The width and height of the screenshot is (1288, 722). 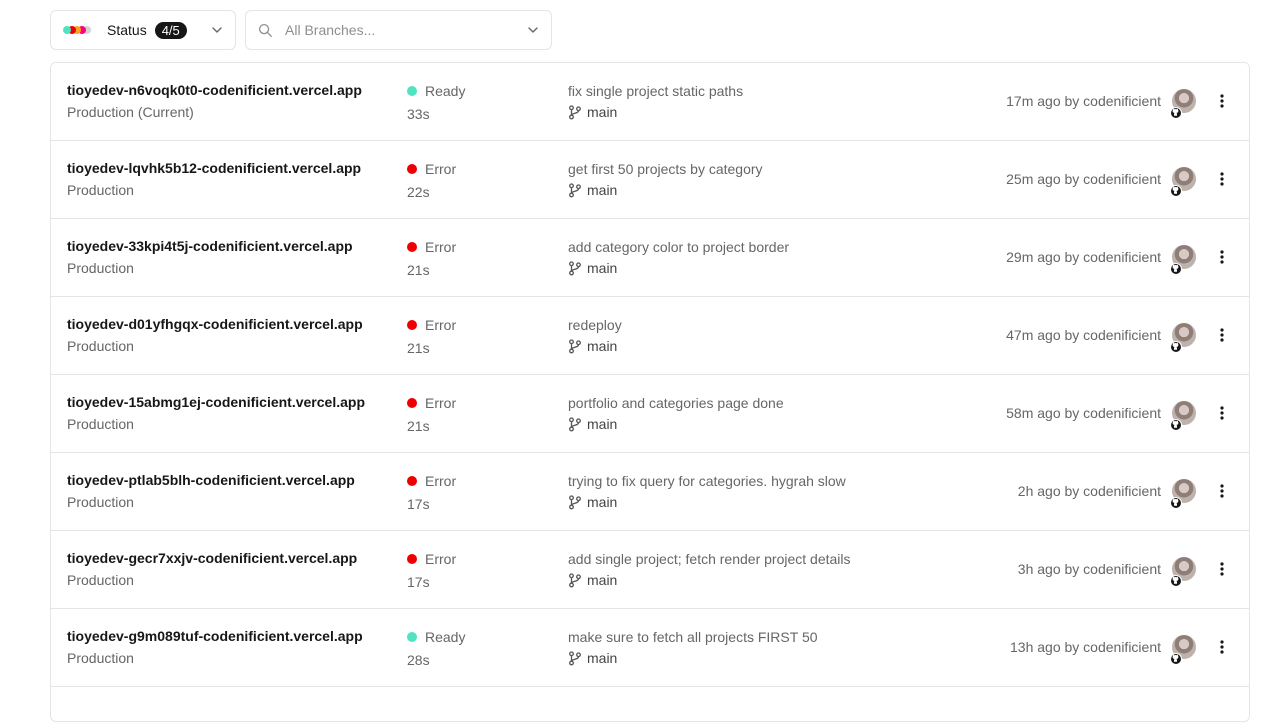 What do you see at coordinates (1083, 179) in the screenshot?
I see `deployment-meta: 25m ago by codenificient` at bounding box center [1083, 179].